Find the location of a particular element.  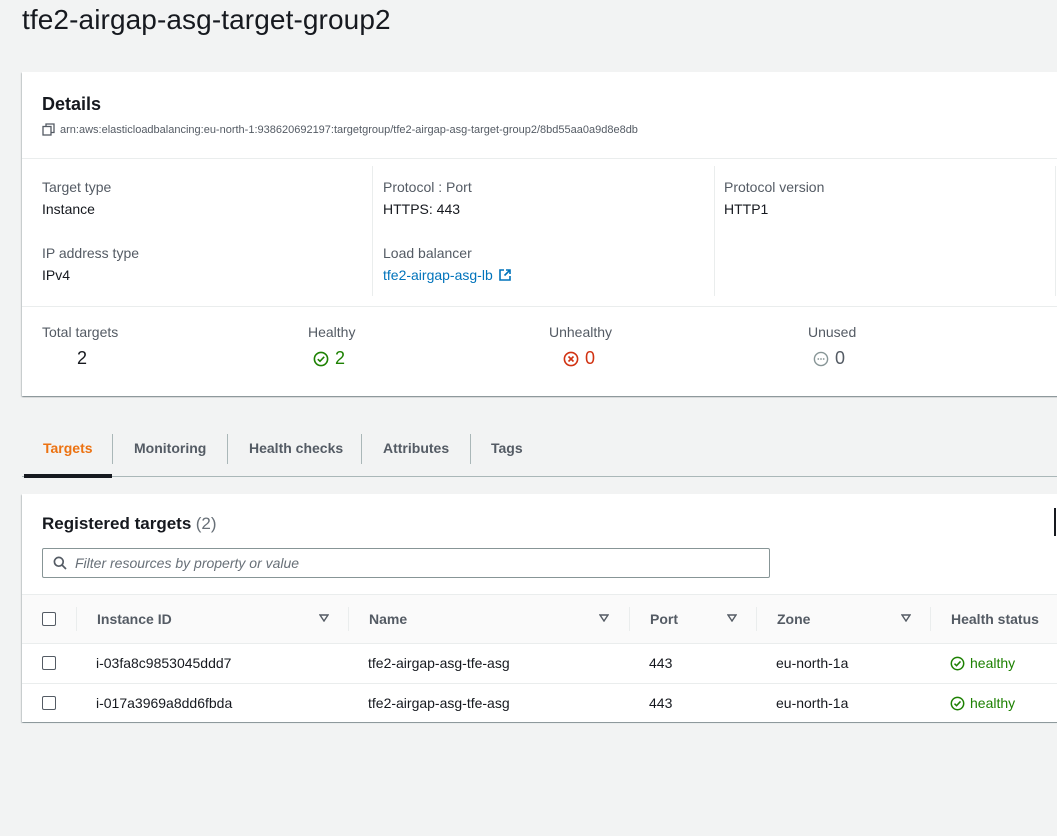

load-balancer-value: tfe2-airgap-asg-lb is located at coordinates (447, 275).